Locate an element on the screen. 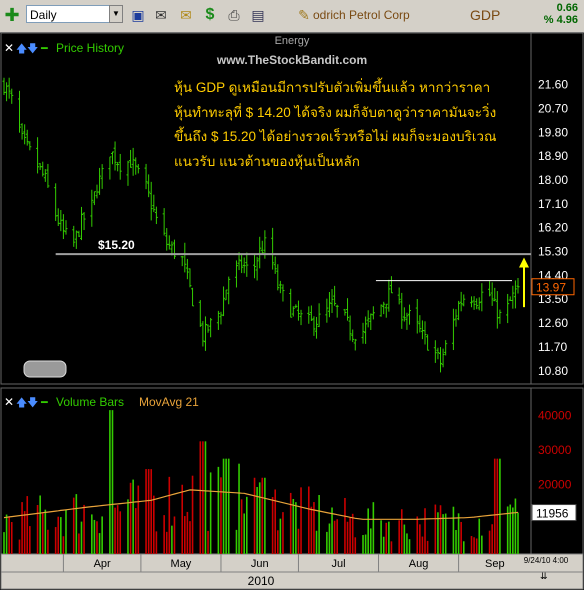  price-tick-label: 16.20 is located at coordinates (553, 228).